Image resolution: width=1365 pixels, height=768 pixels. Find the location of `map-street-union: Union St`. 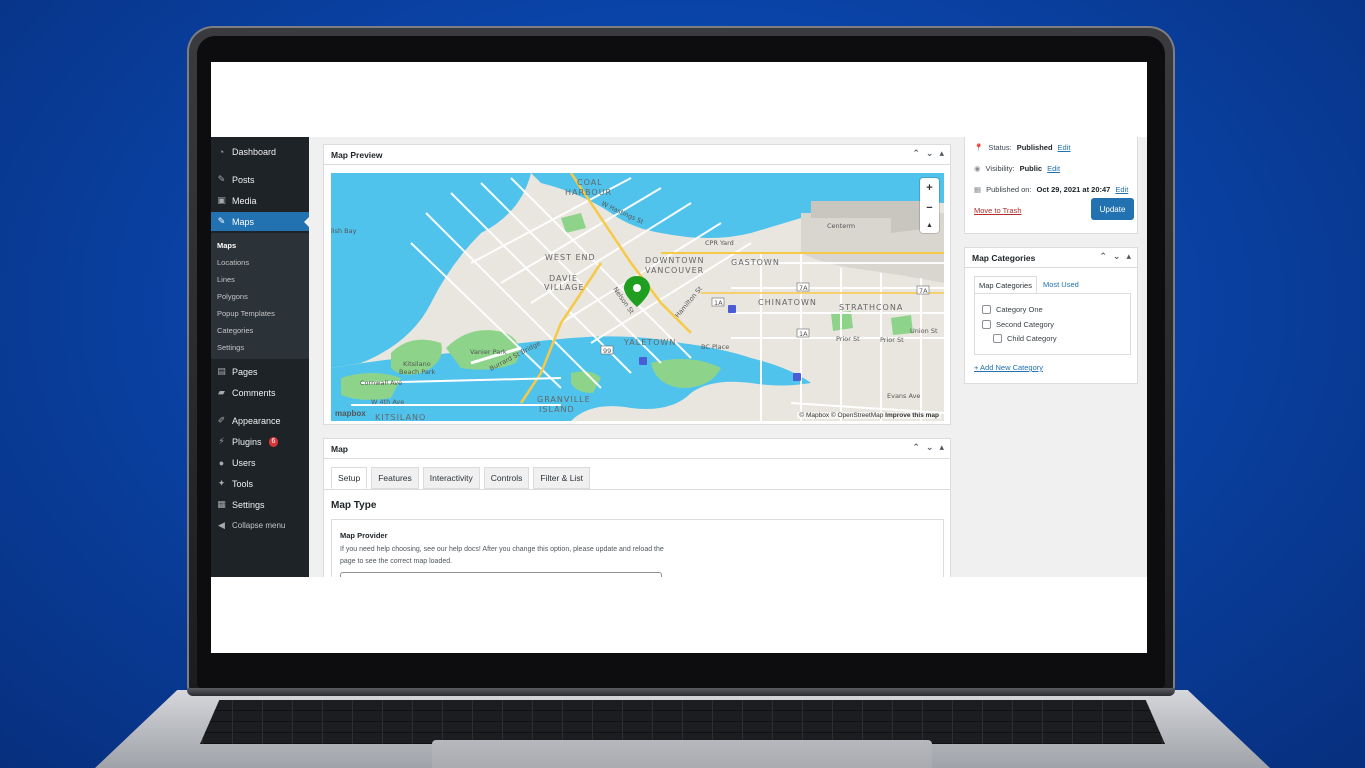

map-street-union: Union St is located at coordinates (924, 331).